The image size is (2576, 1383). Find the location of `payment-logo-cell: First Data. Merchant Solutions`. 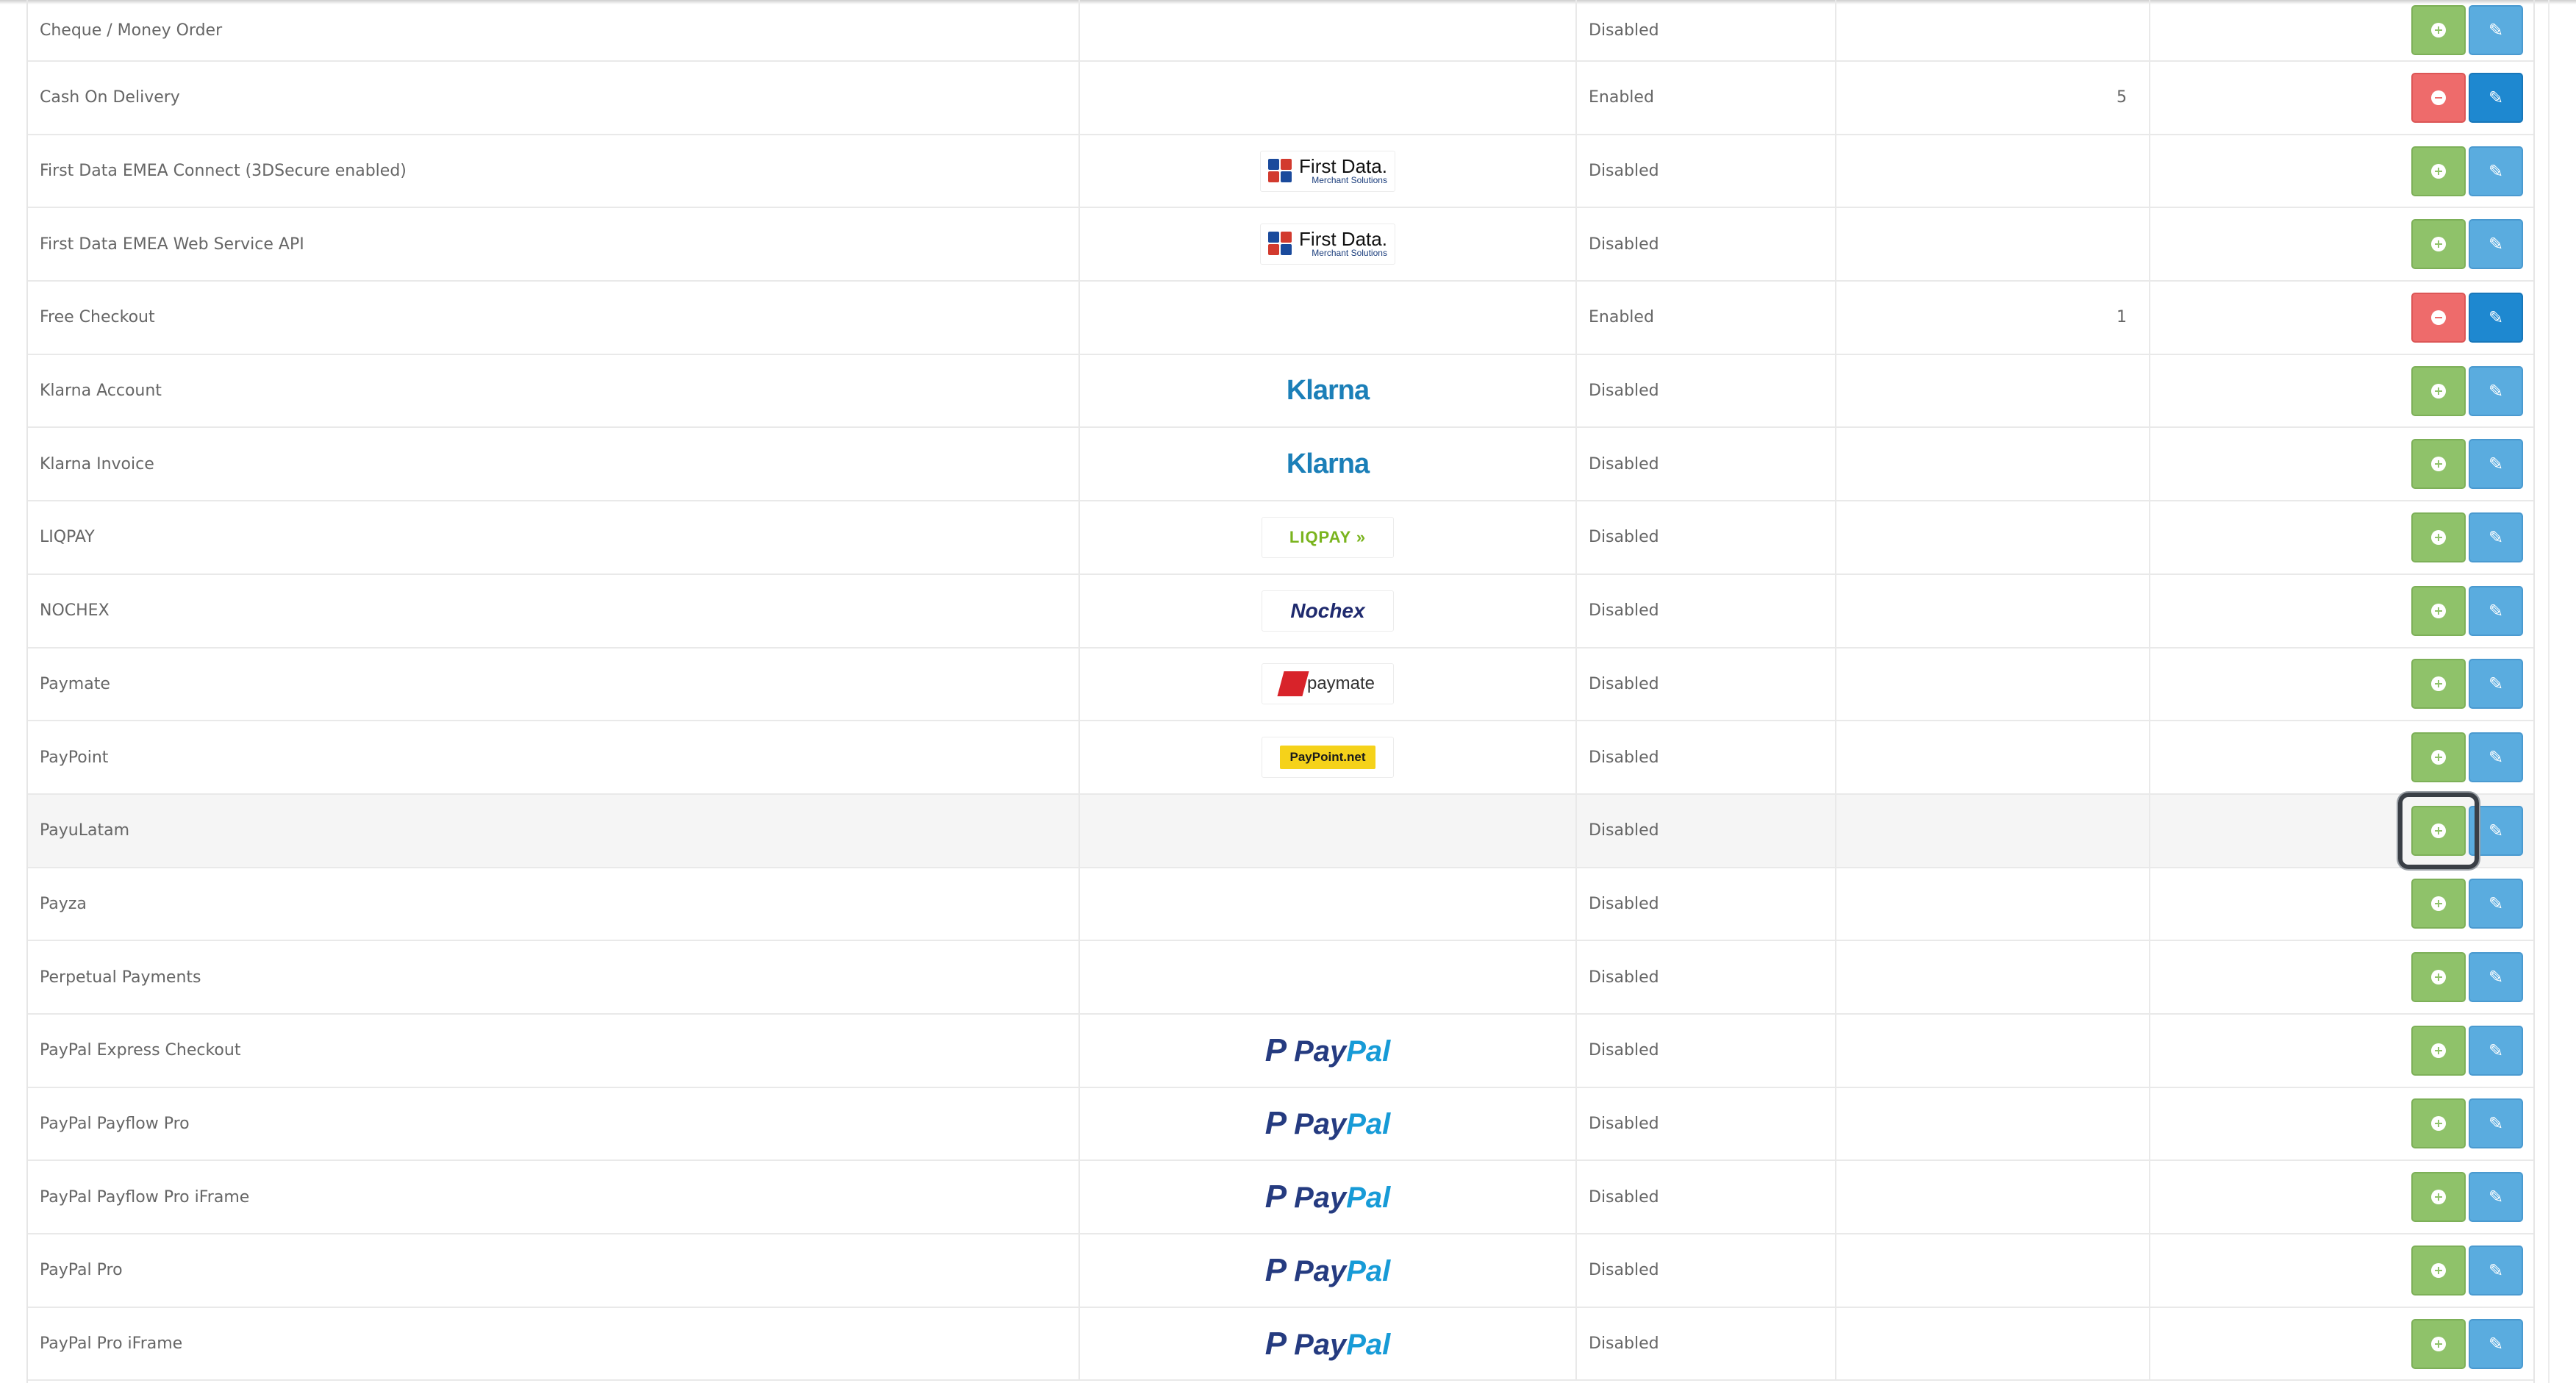

payment-logo-cell: First Data. Merchant Solutions is located at coordinates (1328, 245).